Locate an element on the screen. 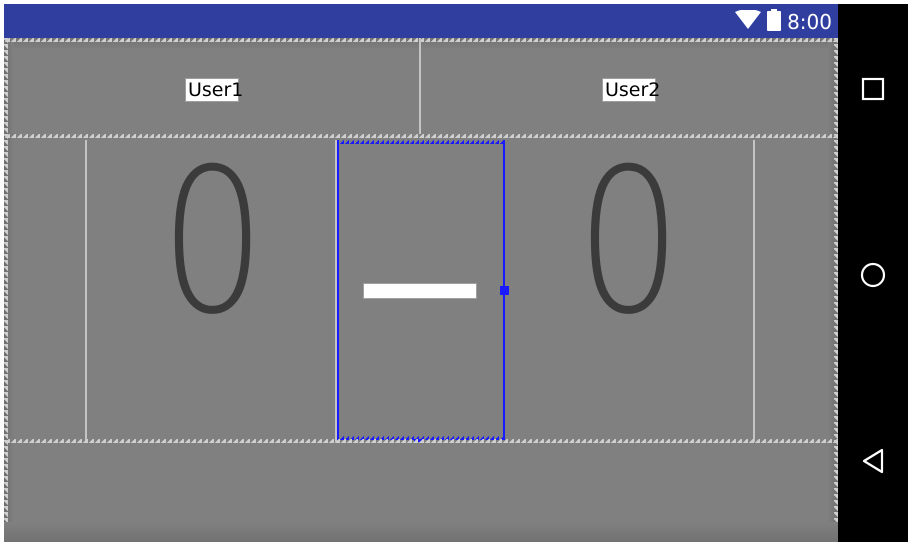  player1-name-label: User1 is located at coordinates (214, 90).